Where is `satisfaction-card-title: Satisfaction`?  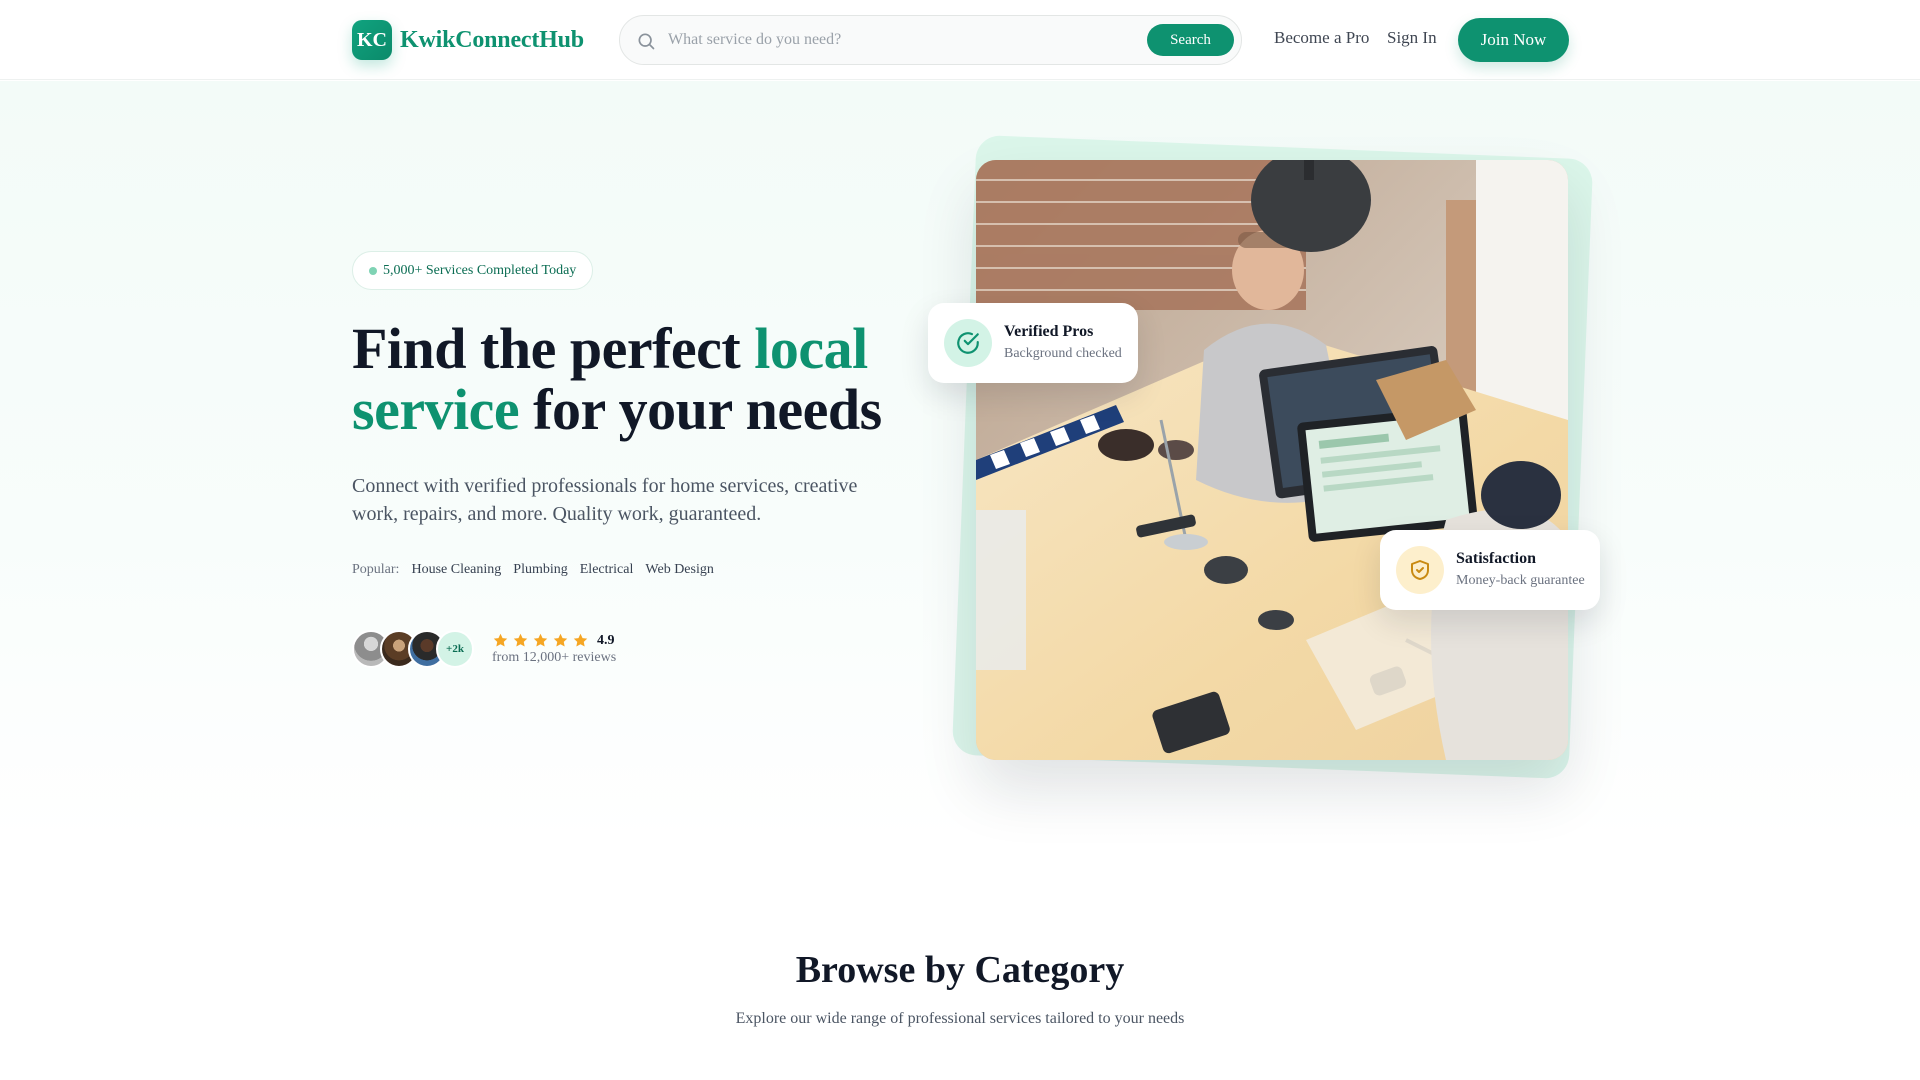
satisfaction-card-title: Satisfaction is located at coordinates (1496, 558).